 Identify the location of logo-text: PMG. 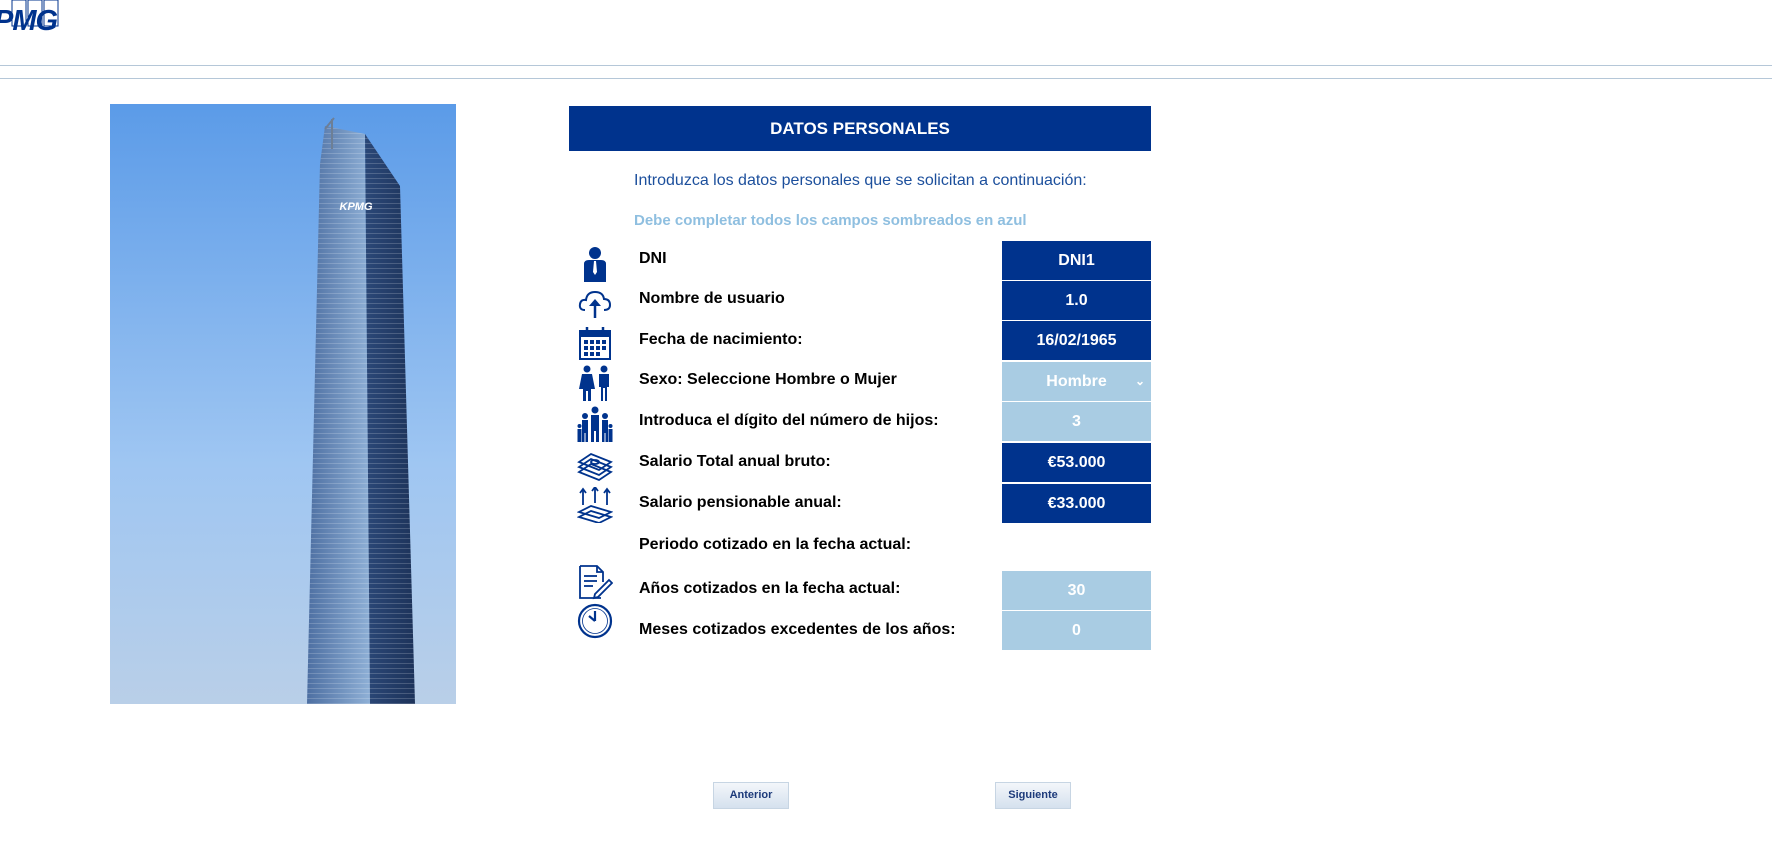
(29, 21).